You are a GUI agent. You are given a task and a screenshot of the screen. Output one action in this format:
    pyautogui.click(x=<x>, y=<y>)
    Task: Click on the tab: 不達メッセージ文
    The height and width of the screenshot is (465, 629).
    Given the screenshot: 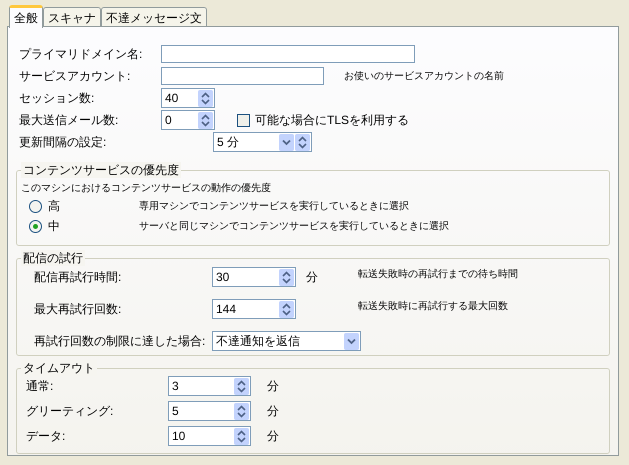 What is the action you would take?
    pyautogui.click(x=154, y=17)
    